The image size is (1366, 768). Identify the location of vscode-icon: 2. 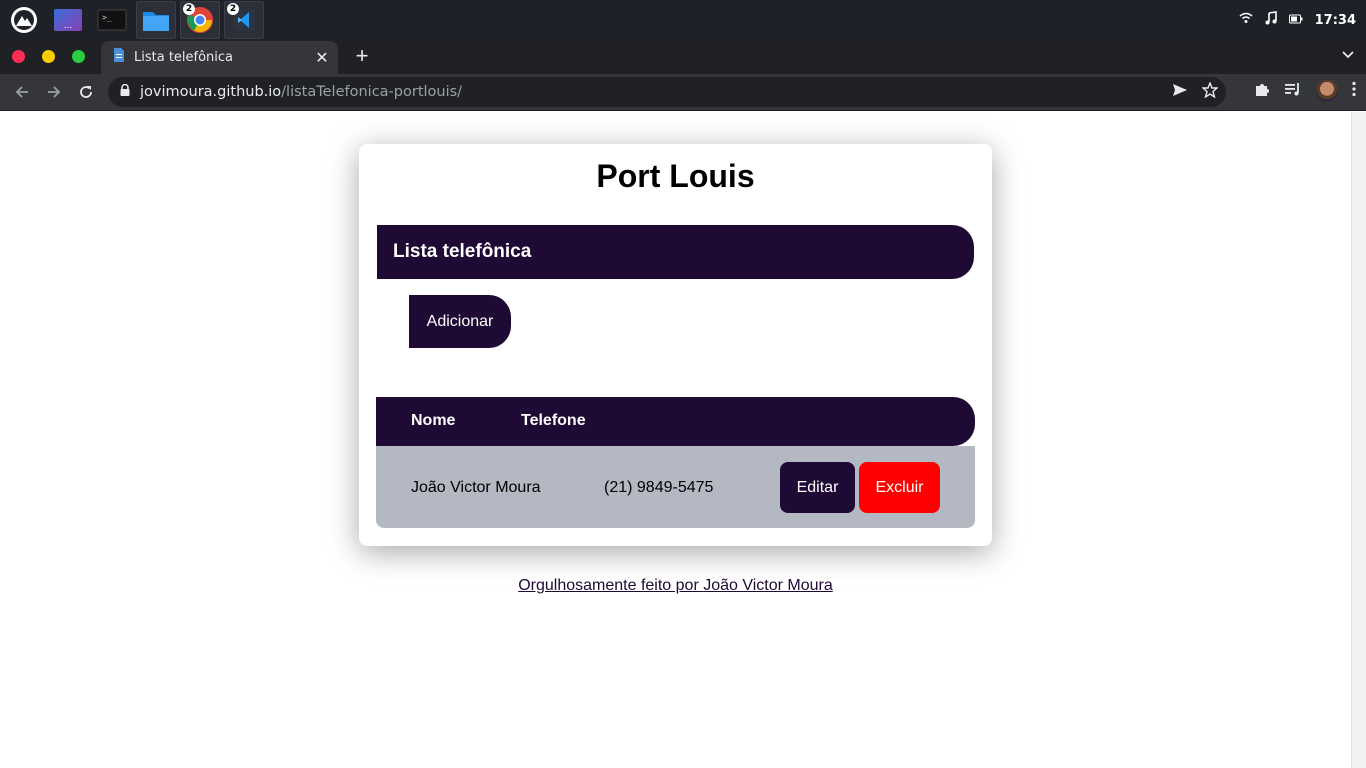
(244, 20).